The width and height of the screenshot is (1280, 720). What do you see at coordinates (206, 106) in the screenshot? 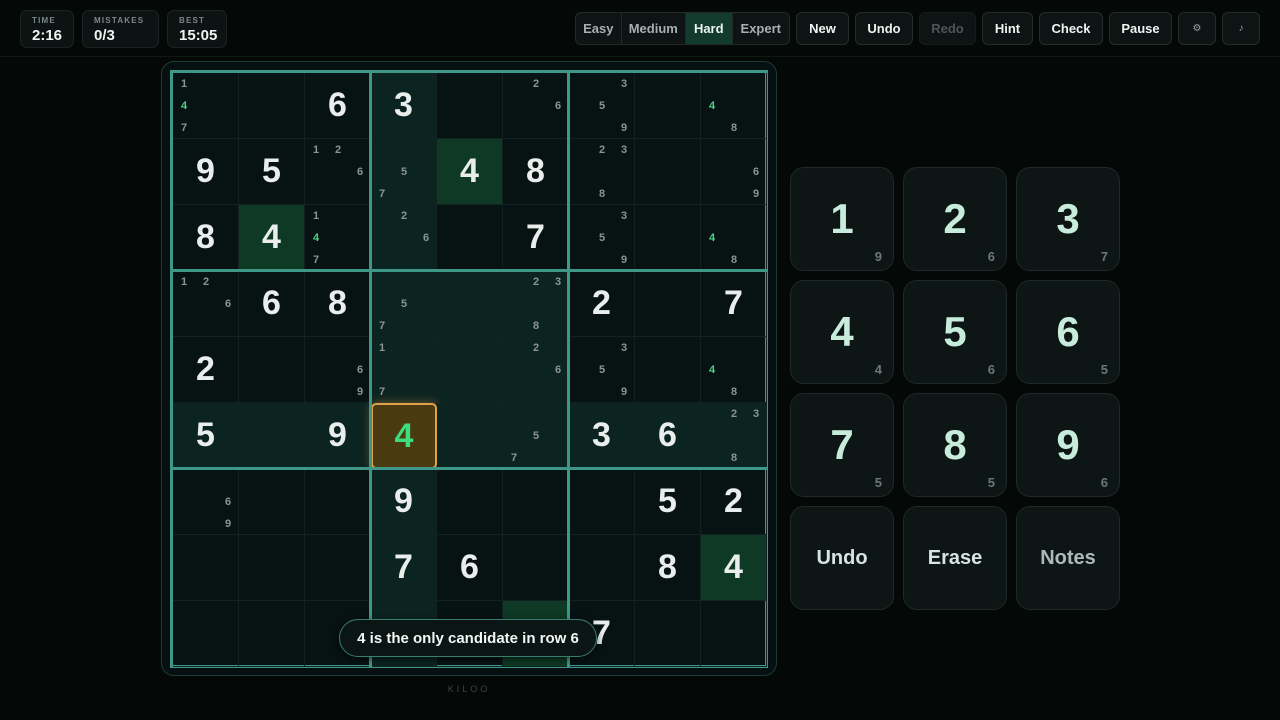
I see `board-cell-r1c1: 1 4 7` at bounding box center [206, 106].